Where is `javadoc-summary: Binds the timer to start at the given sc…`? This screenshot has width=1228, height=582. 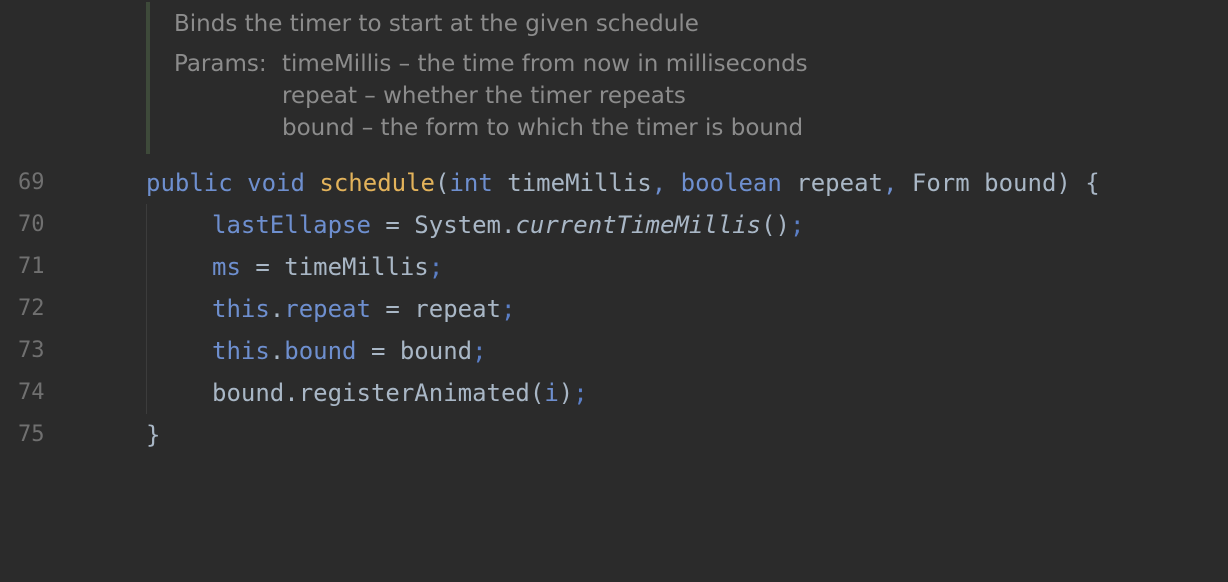 javadoc-summary: Binds the timer to start at the given sc… is located at coordinates (436, 24).